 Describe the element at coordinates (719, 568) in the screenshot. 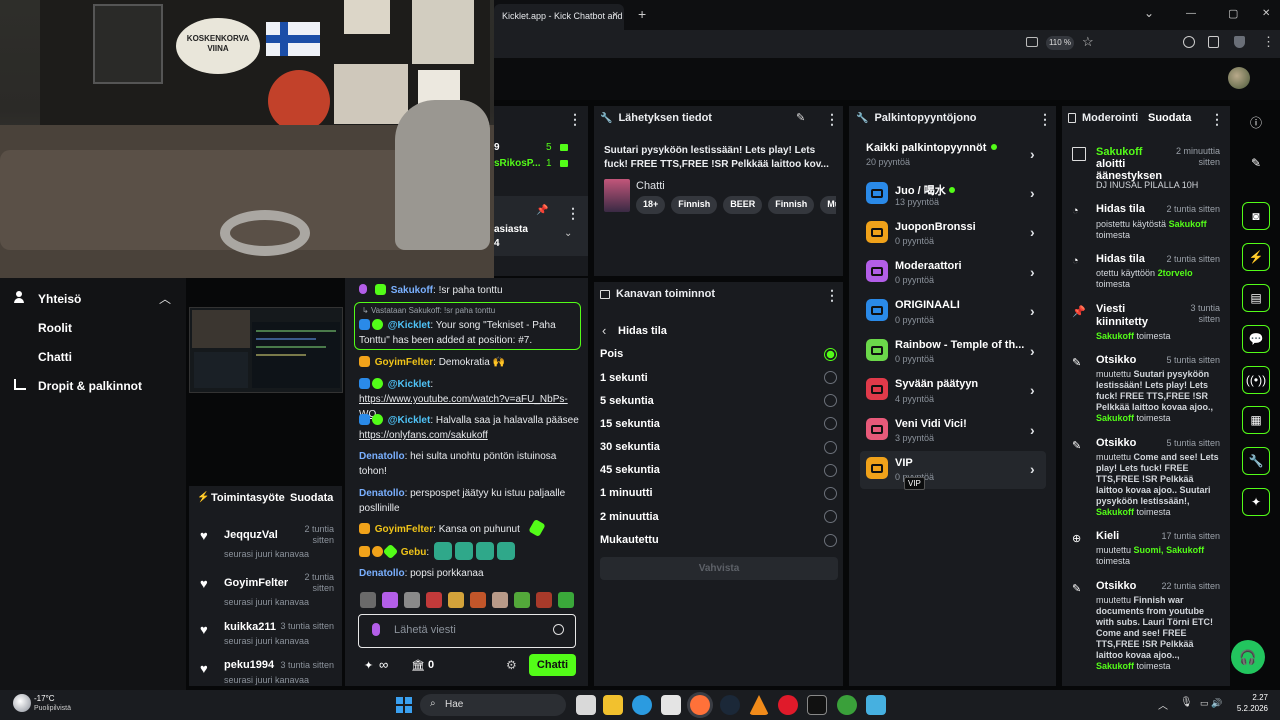

I see `confirm-button: Vahvista` at that location.